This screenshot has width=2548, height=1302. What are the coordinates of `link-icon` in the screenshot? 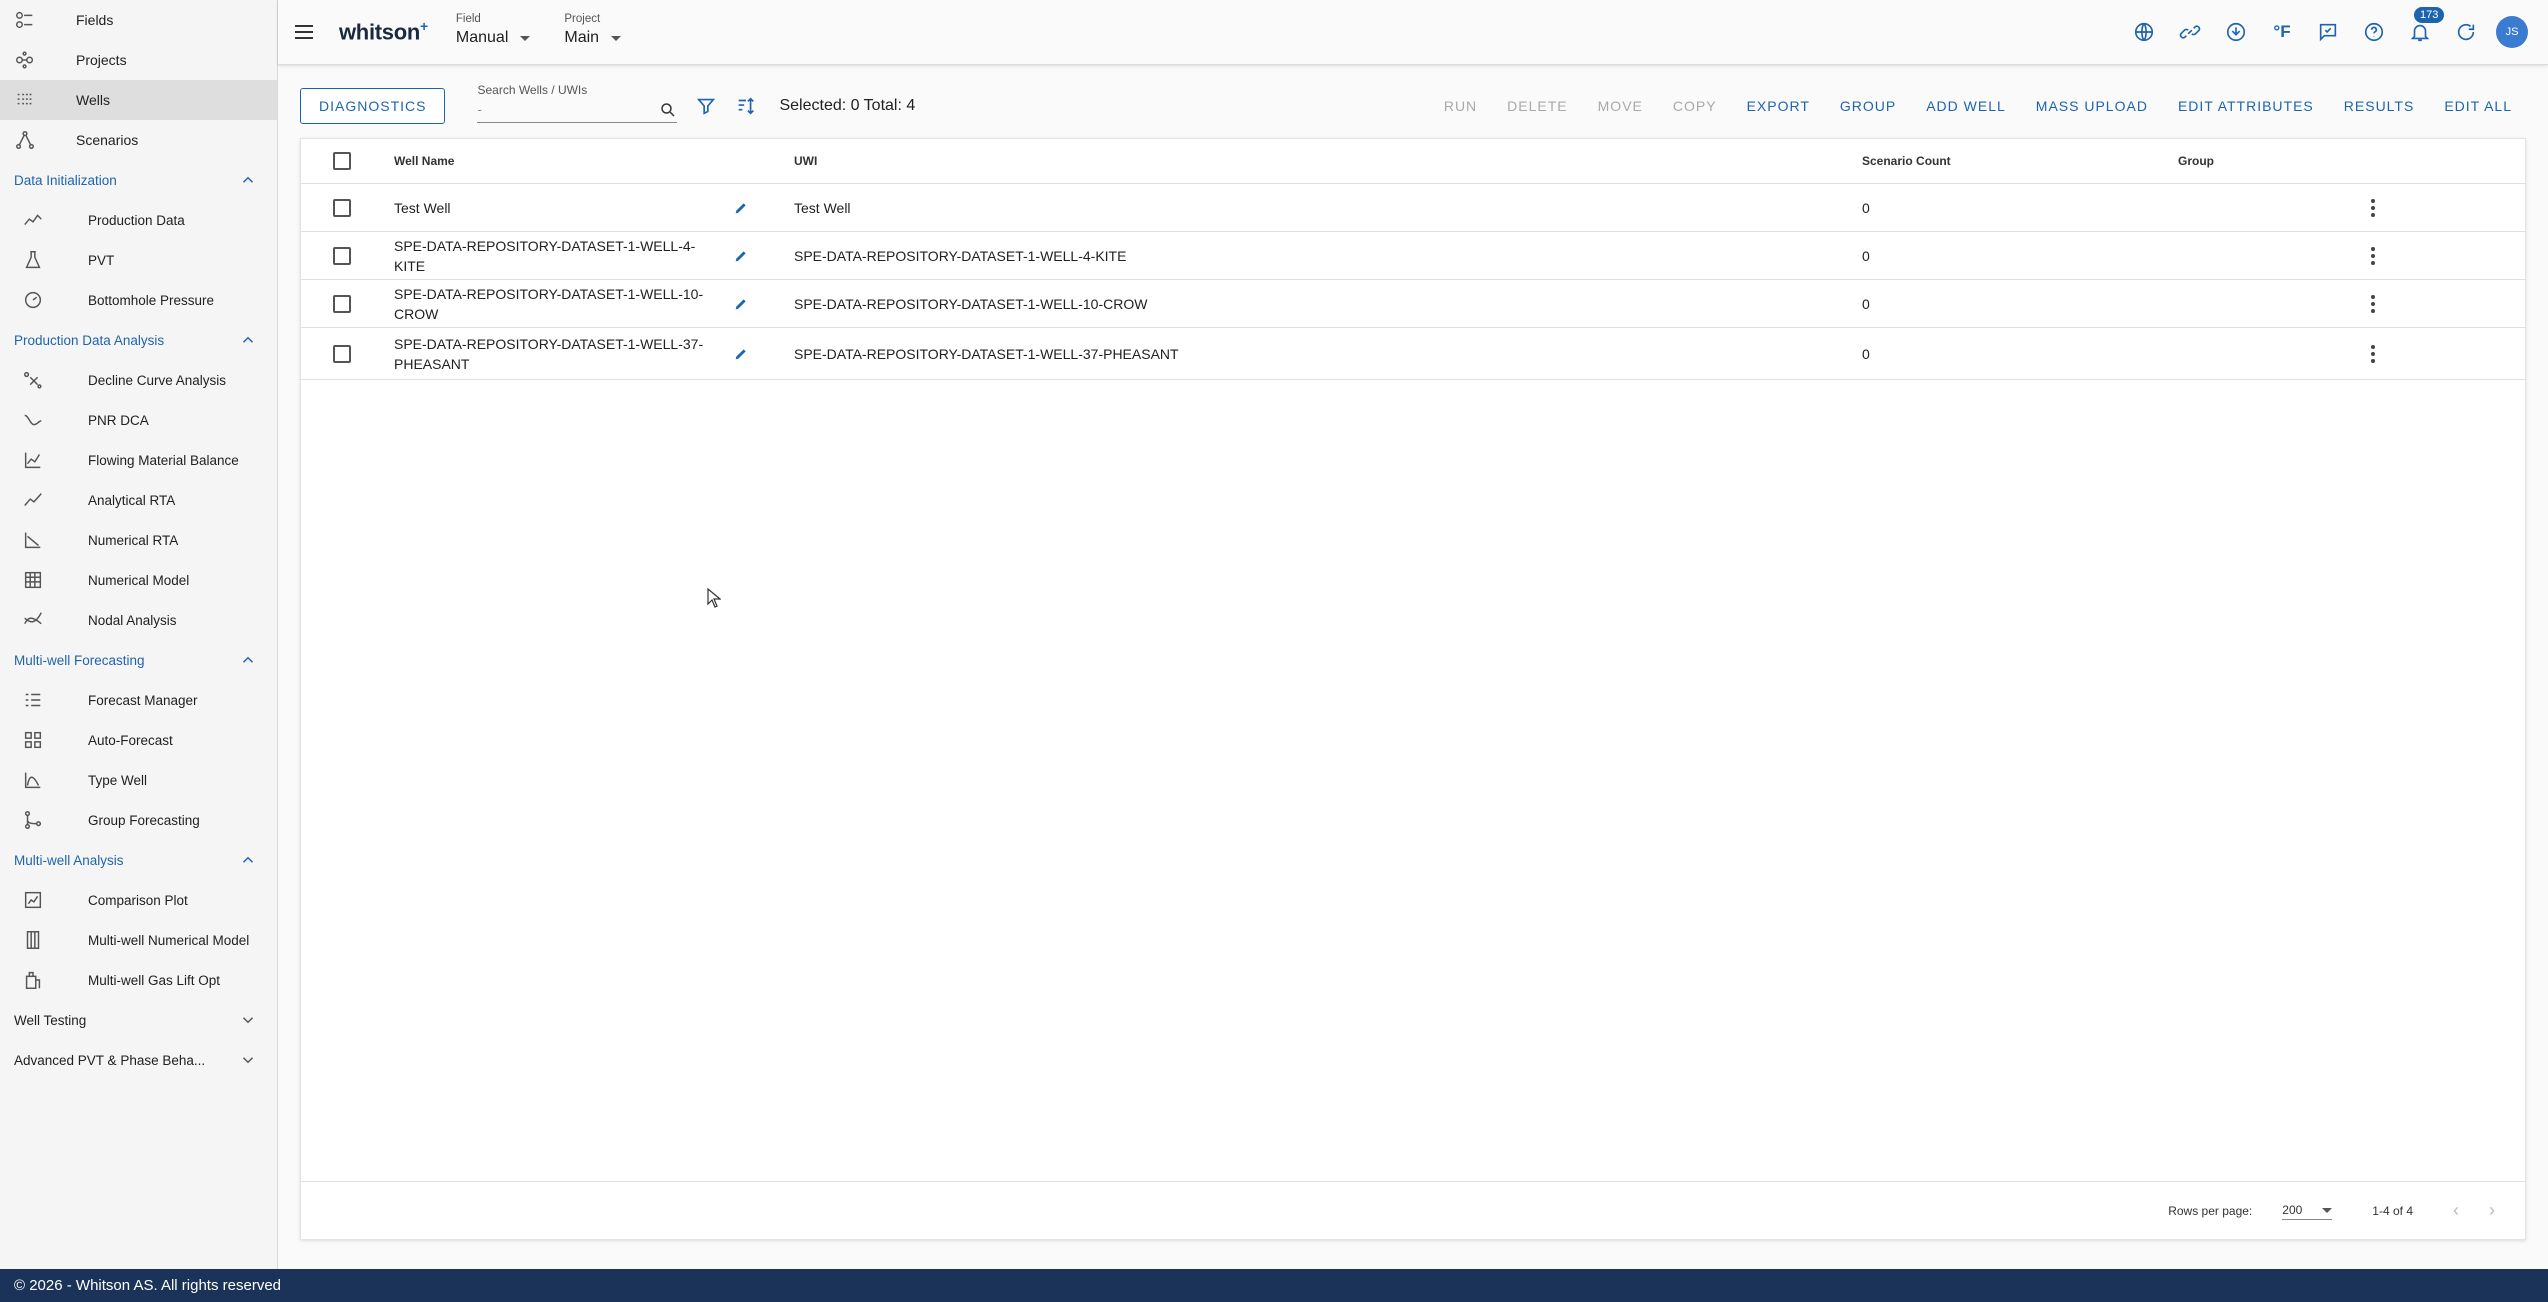 It's located at (2190, 32).